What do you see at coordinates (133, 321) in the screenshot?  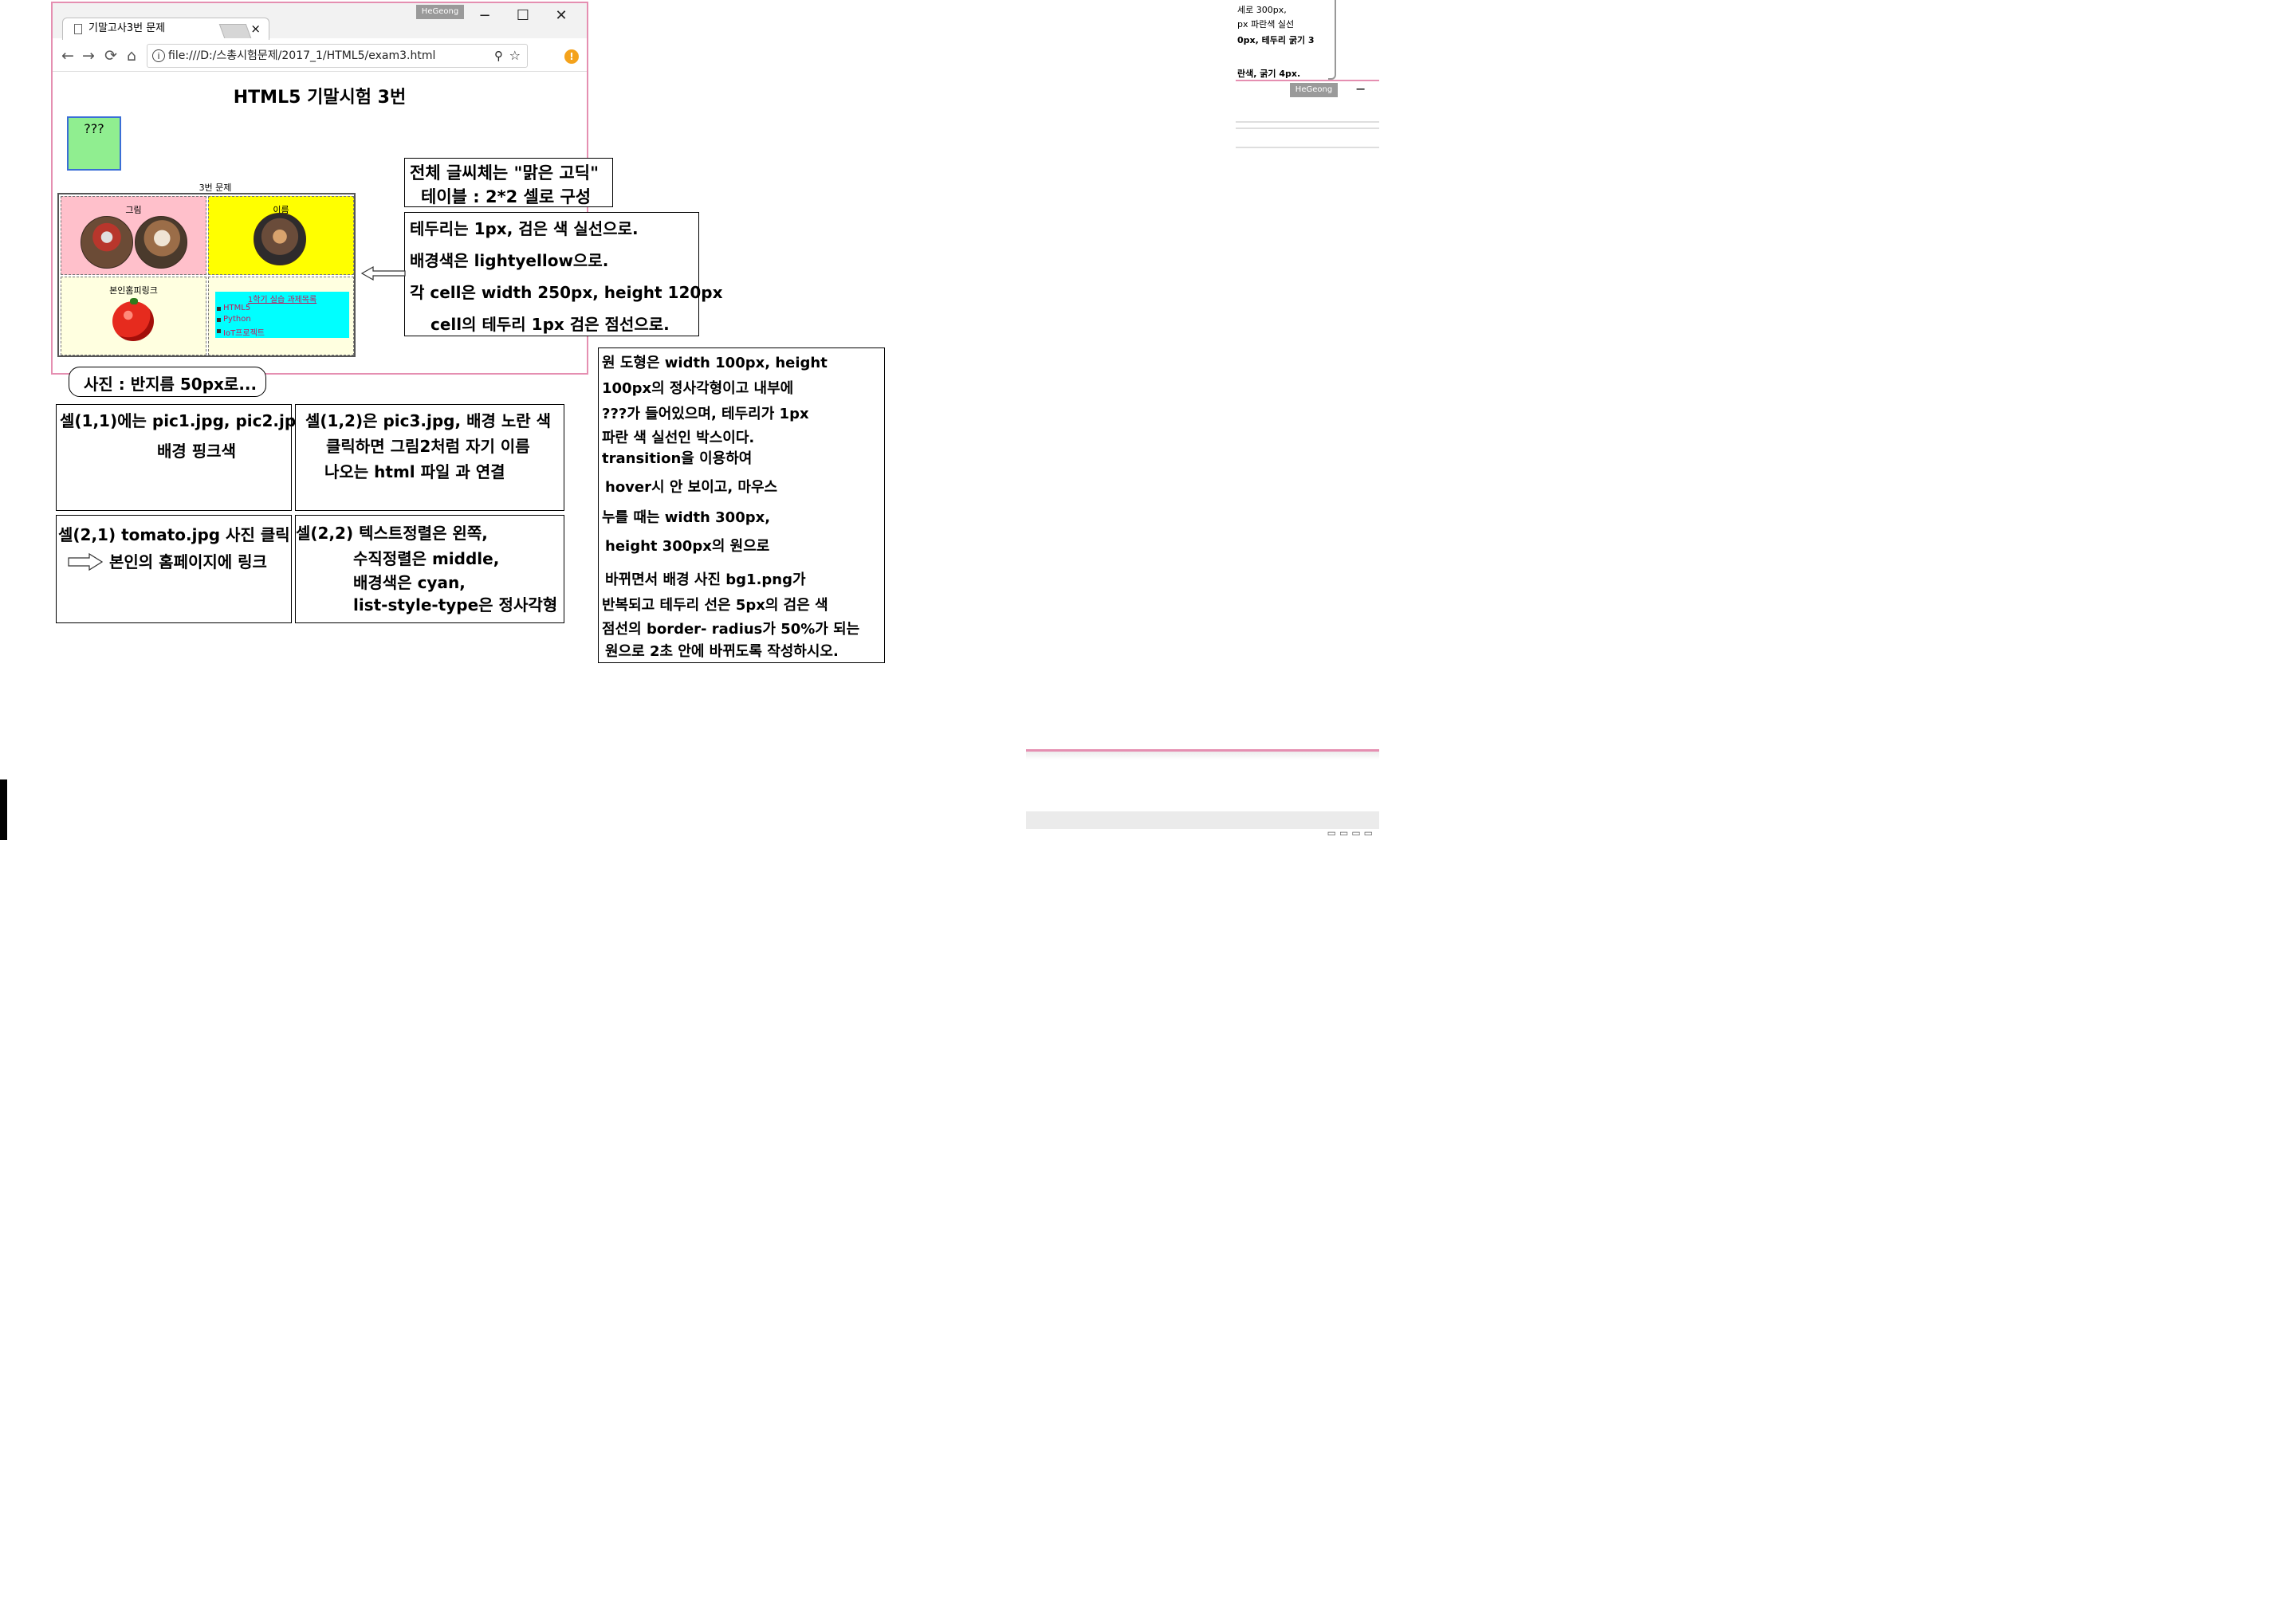 I see `tomato-image-link` at bounding box center [133, 321].